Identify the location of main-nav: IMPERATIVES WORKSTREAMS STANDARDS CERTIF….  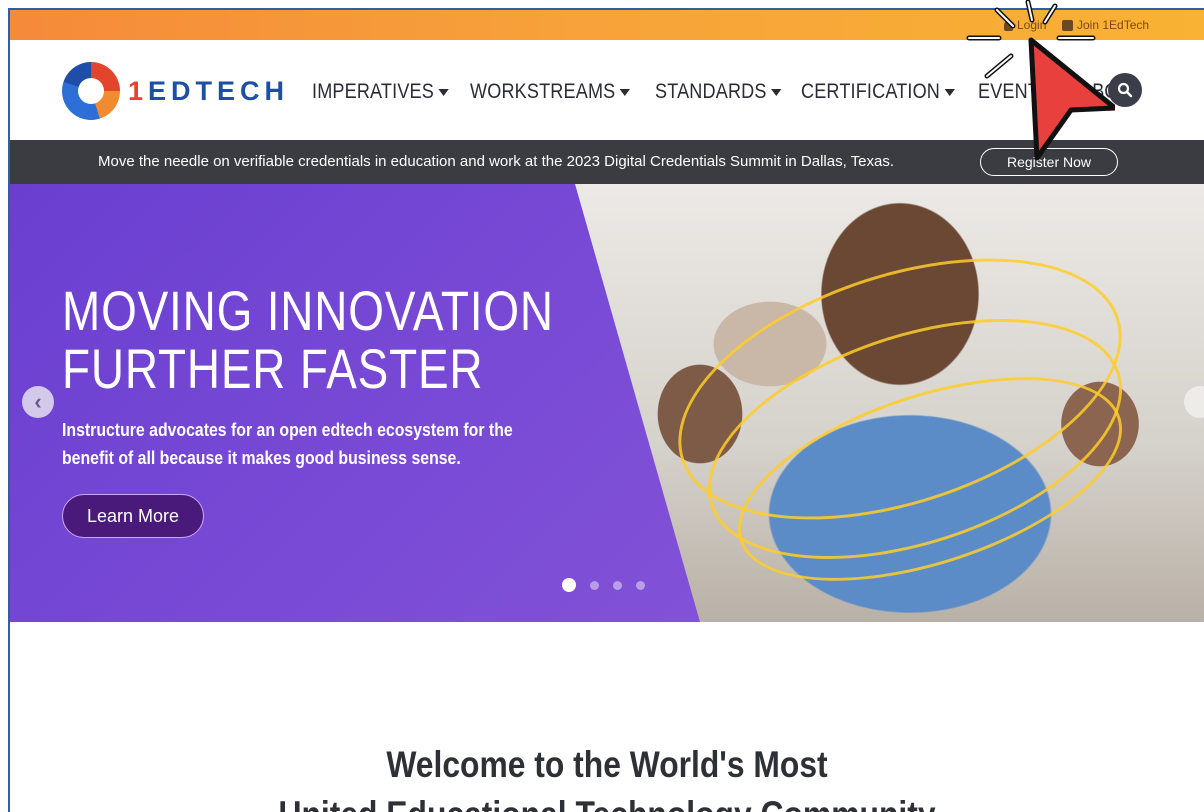
(721, 92).